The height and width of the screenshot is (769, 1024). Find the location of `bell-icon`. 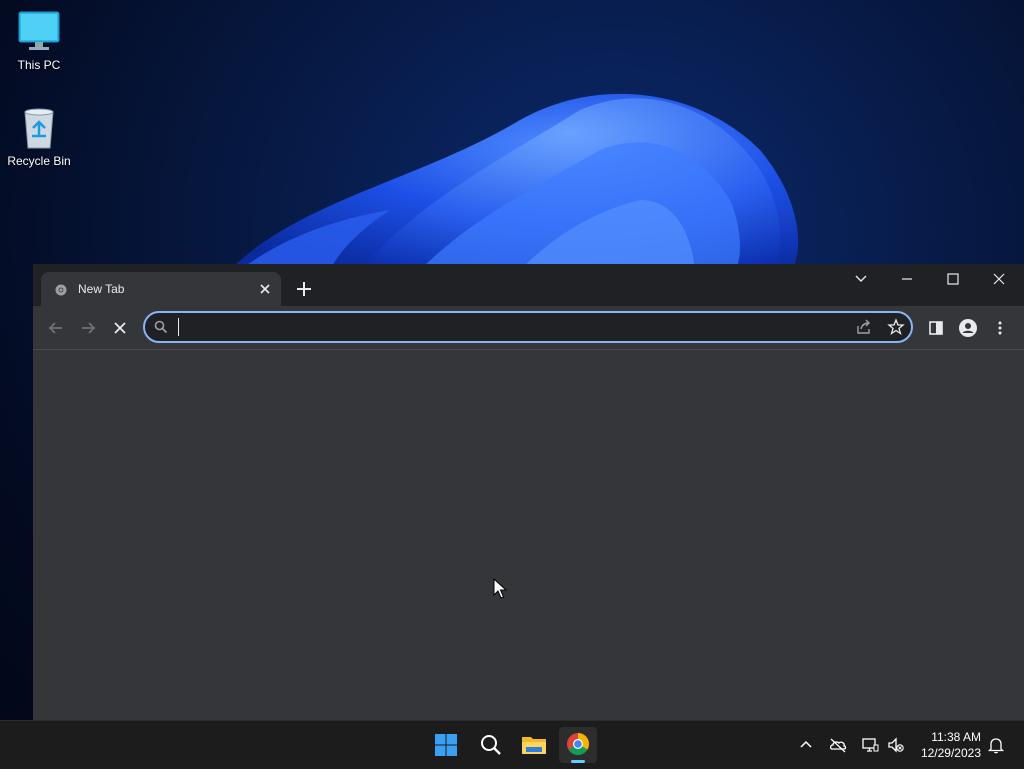

bell-icon is located at coordinates (996, 746).